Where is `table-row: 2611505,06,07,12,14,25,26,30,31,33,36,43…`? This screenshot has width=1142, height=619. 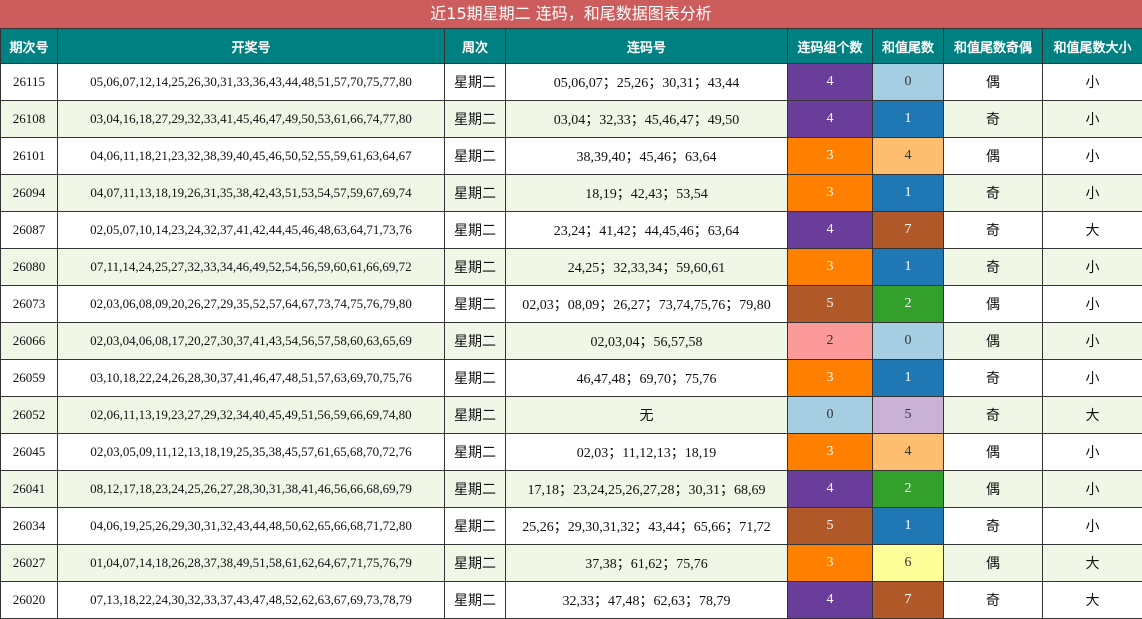
table-row: 2611505,06,07,12,14,25,26,30,31,33,36,43… is located at coordinates (571, 82).